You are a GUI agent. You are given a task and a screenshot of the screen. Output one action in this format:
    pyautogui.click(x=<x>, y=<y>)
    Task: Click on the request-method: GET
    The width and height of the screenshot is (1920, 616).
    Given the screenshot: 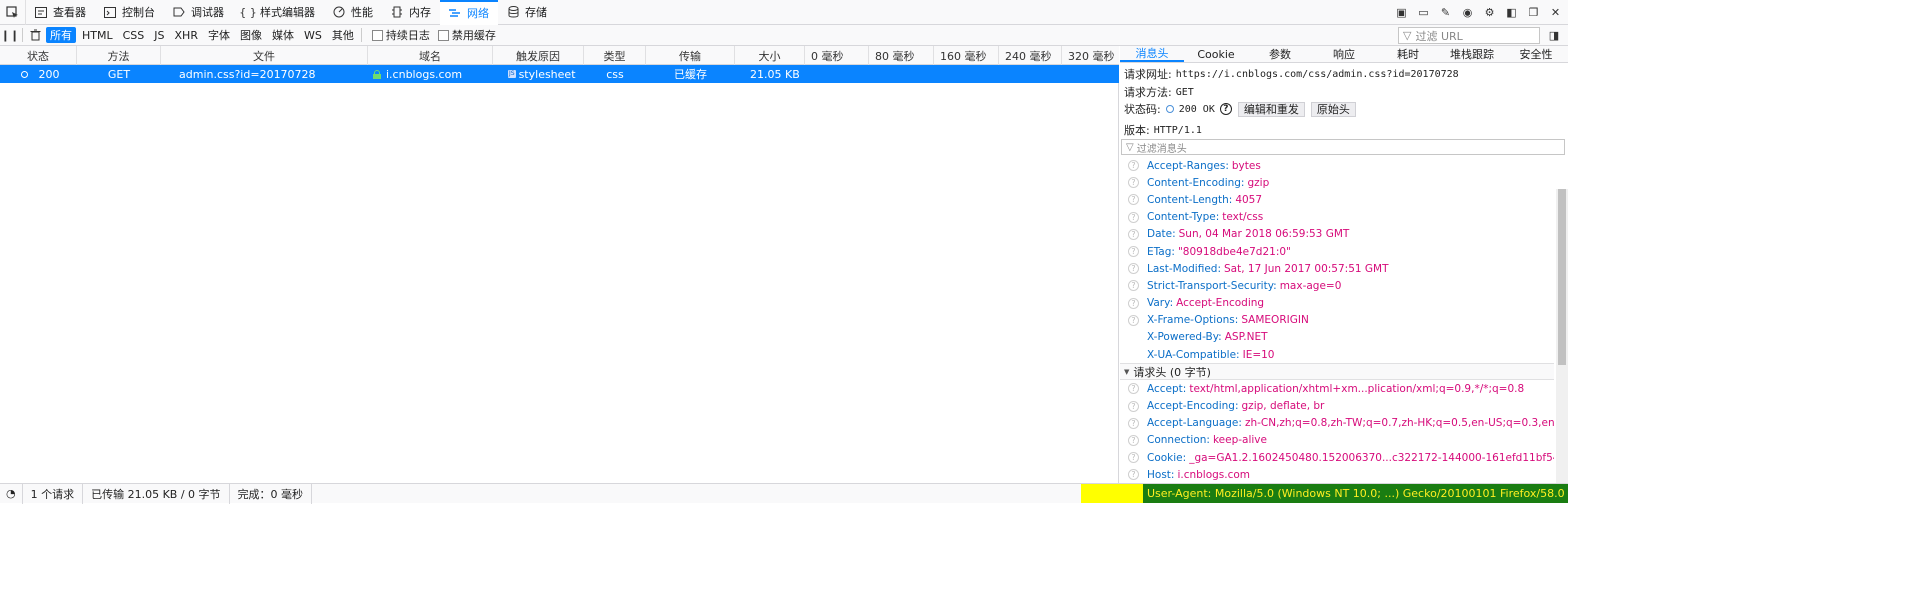 What is the action you would take?
    pyautogui.click(x=119, y=74)
    